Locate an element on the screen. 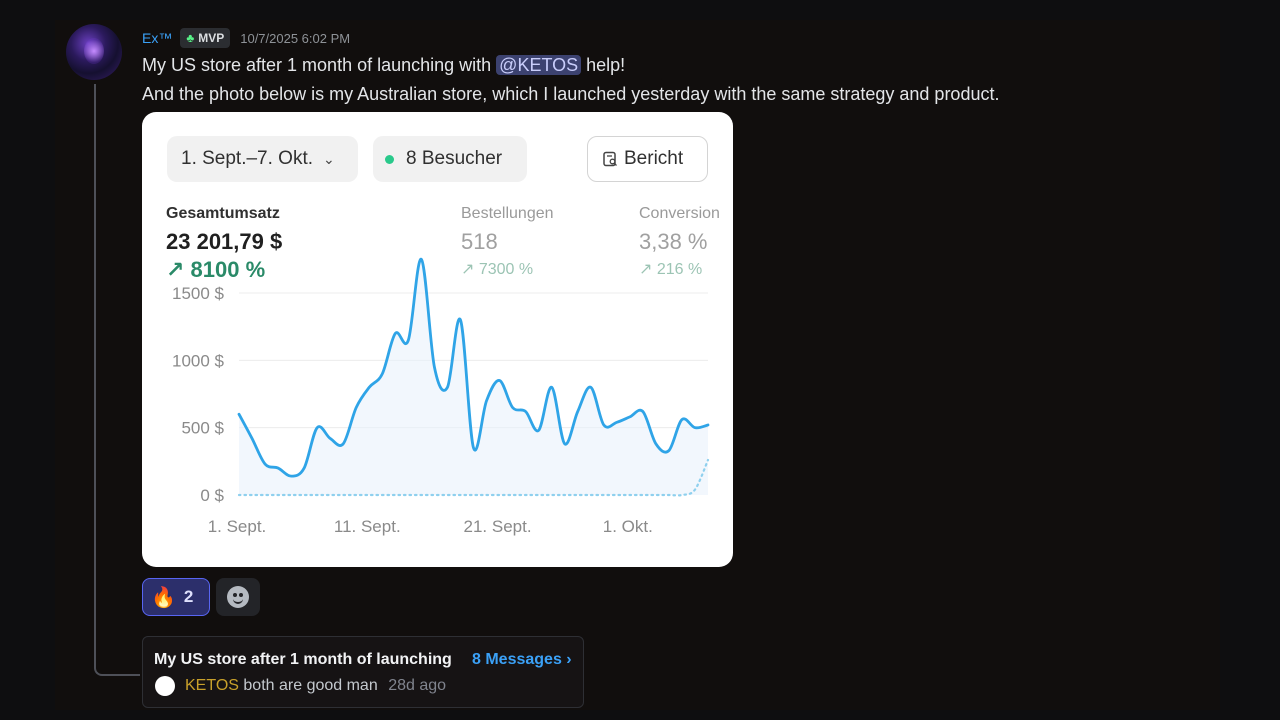  fire-reaction-button: 🔥 2 is located at coordinates (176, 597).